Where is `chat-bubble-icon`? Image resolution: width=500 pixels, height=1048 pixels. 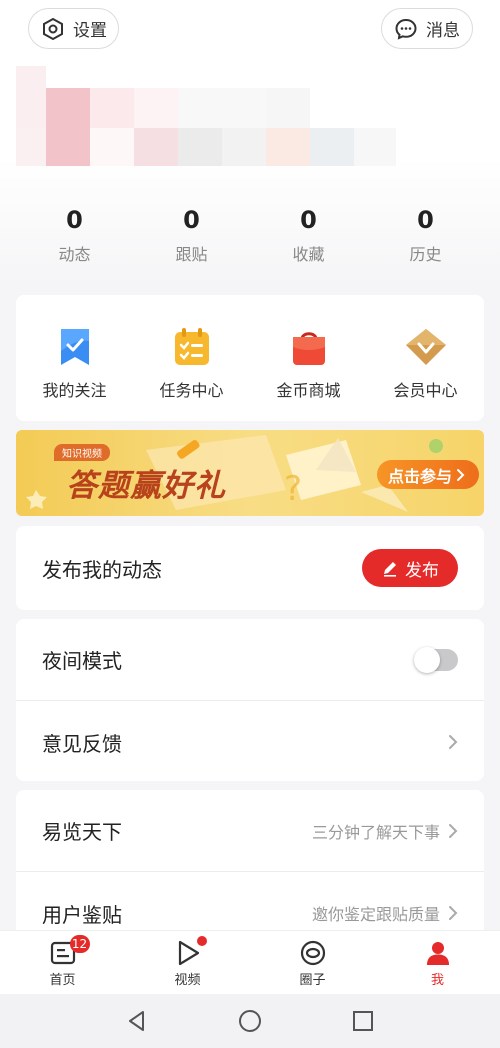
chat-bubble-icon is located at coordinates (406, 29).